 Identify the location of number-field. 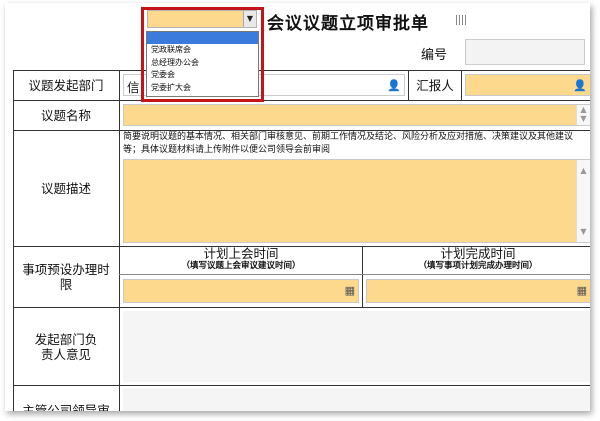
(525, 52).